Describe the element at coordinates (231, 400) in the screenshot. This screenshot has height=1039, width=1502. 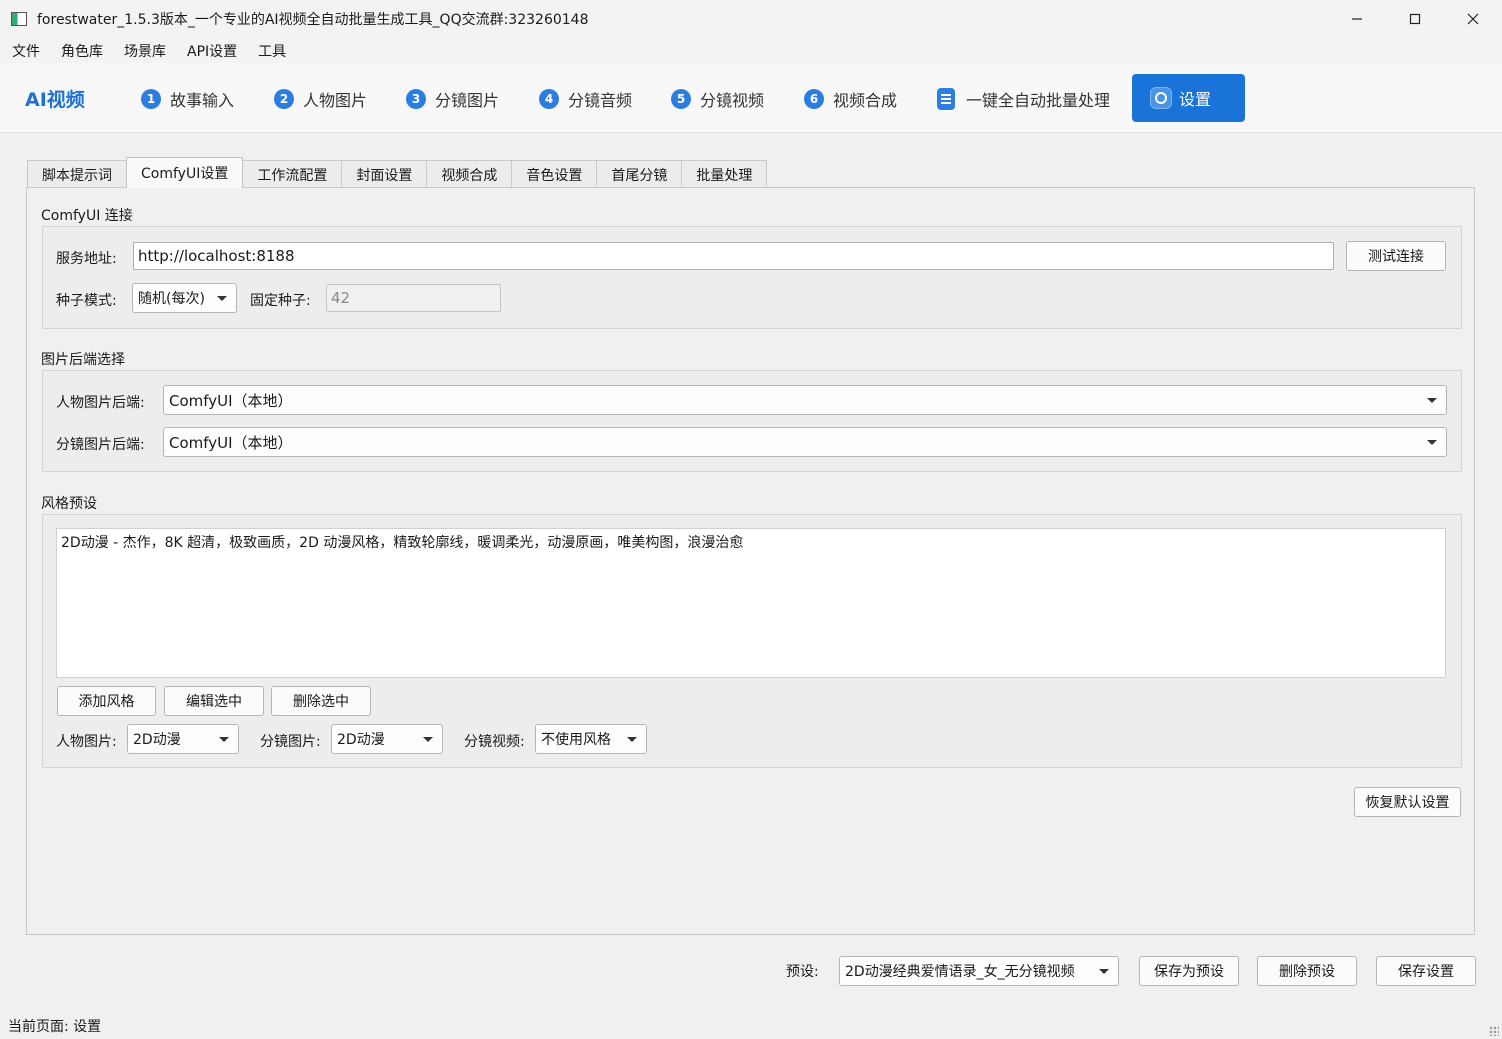
I see `character-backend-value: ComfyUI（本地）` at that location.